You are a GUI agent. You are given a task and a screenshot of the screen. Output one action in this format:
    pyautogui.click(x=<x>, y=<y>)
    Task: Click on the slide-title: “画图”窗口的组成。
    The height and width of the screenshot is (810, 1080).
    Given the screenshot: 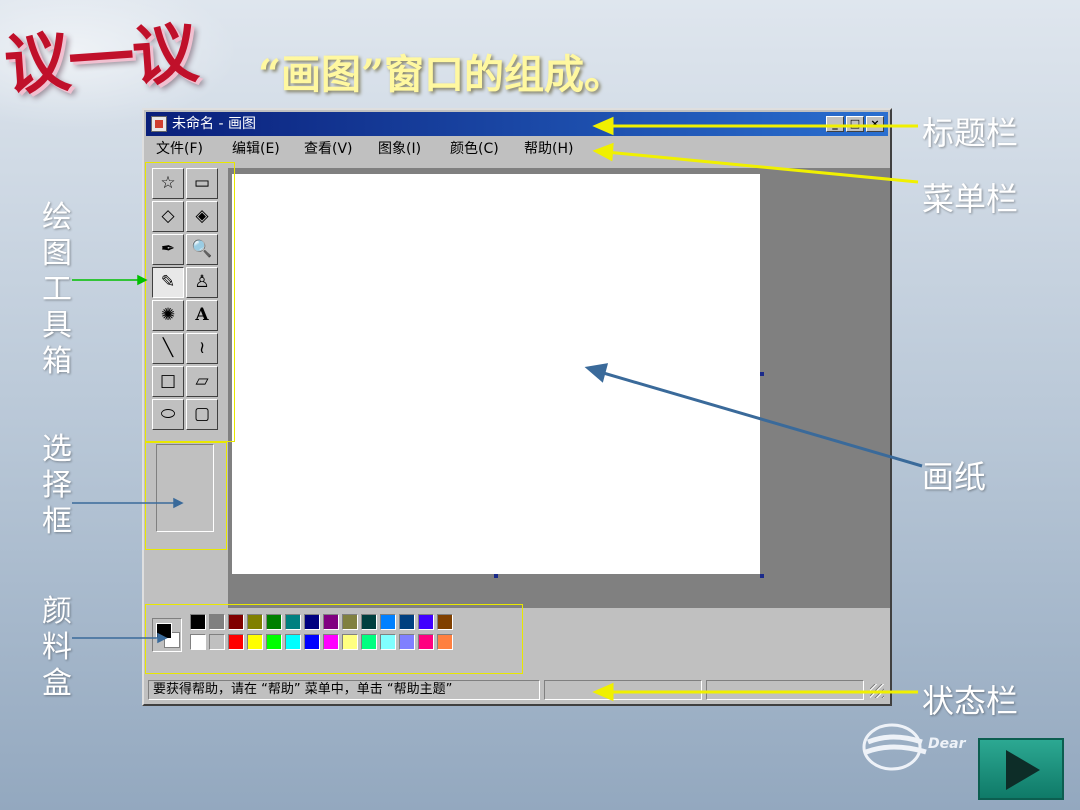 What is the action you would take?
    pyautogui.click(x=441, y=74)
    